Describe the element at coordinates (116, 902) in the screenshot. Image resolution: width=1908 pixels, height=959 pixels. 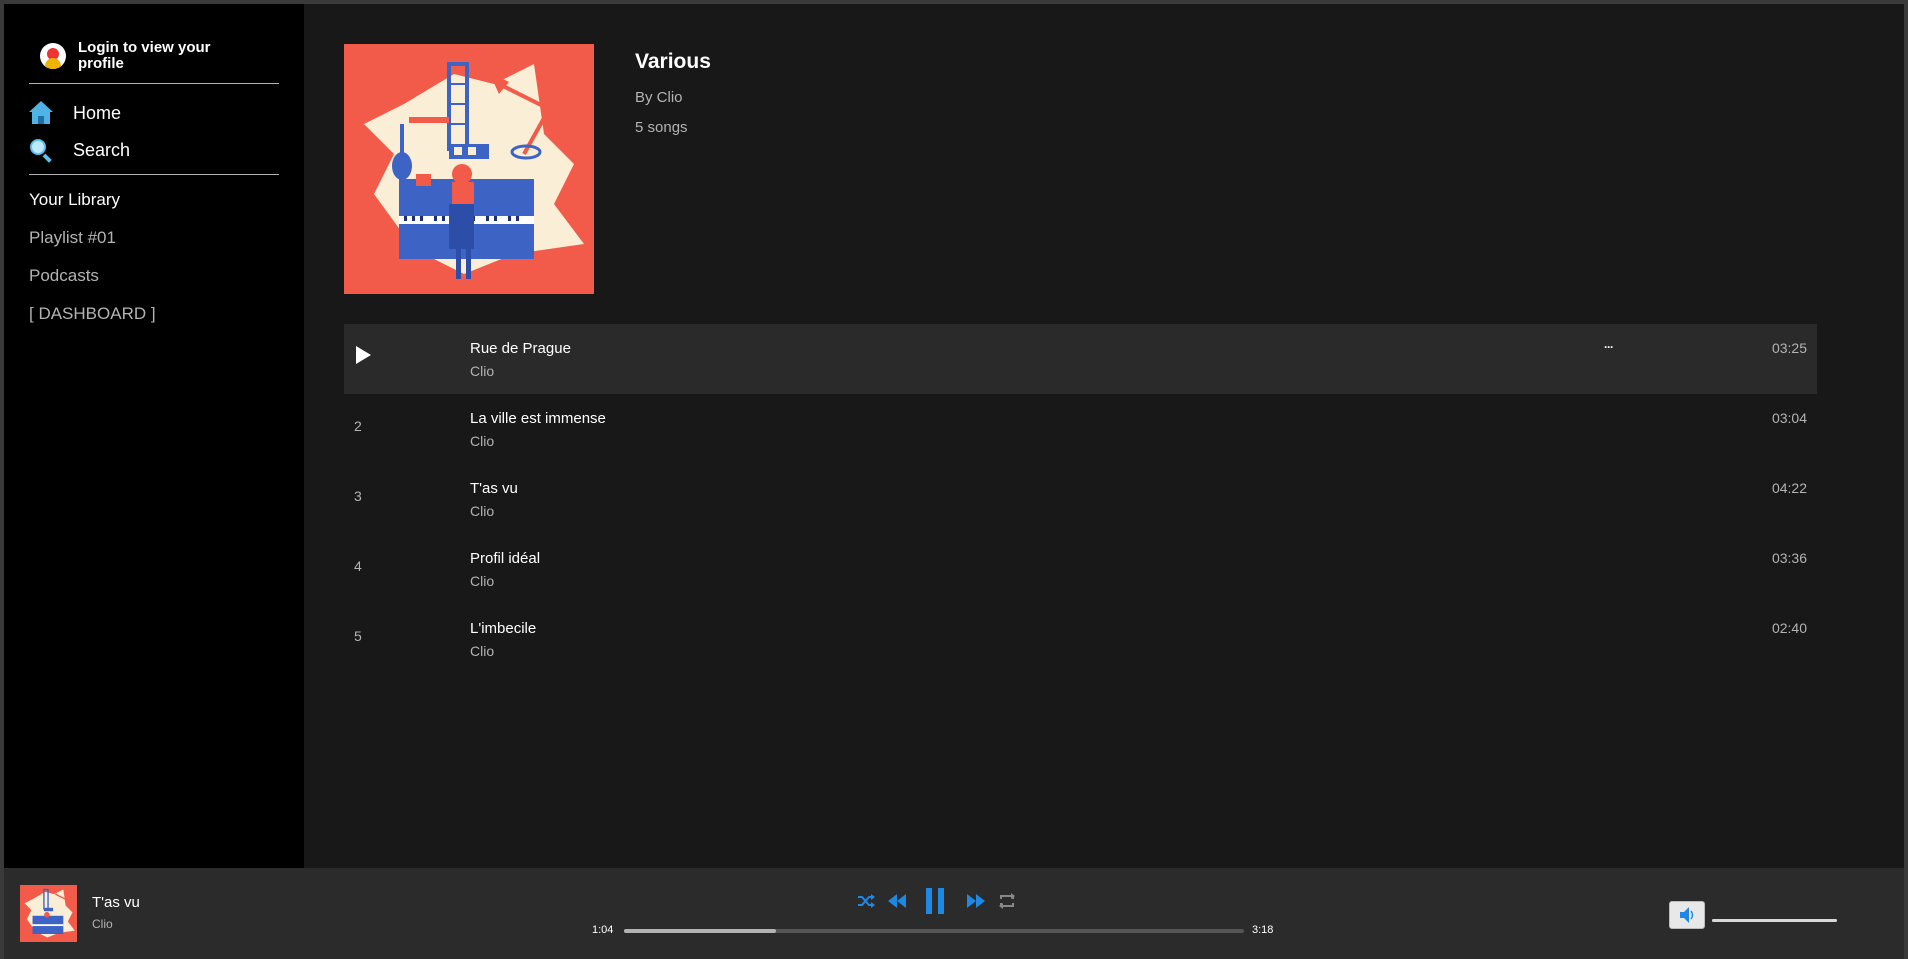
I see `now-playing-title: T'as vu` at that location.